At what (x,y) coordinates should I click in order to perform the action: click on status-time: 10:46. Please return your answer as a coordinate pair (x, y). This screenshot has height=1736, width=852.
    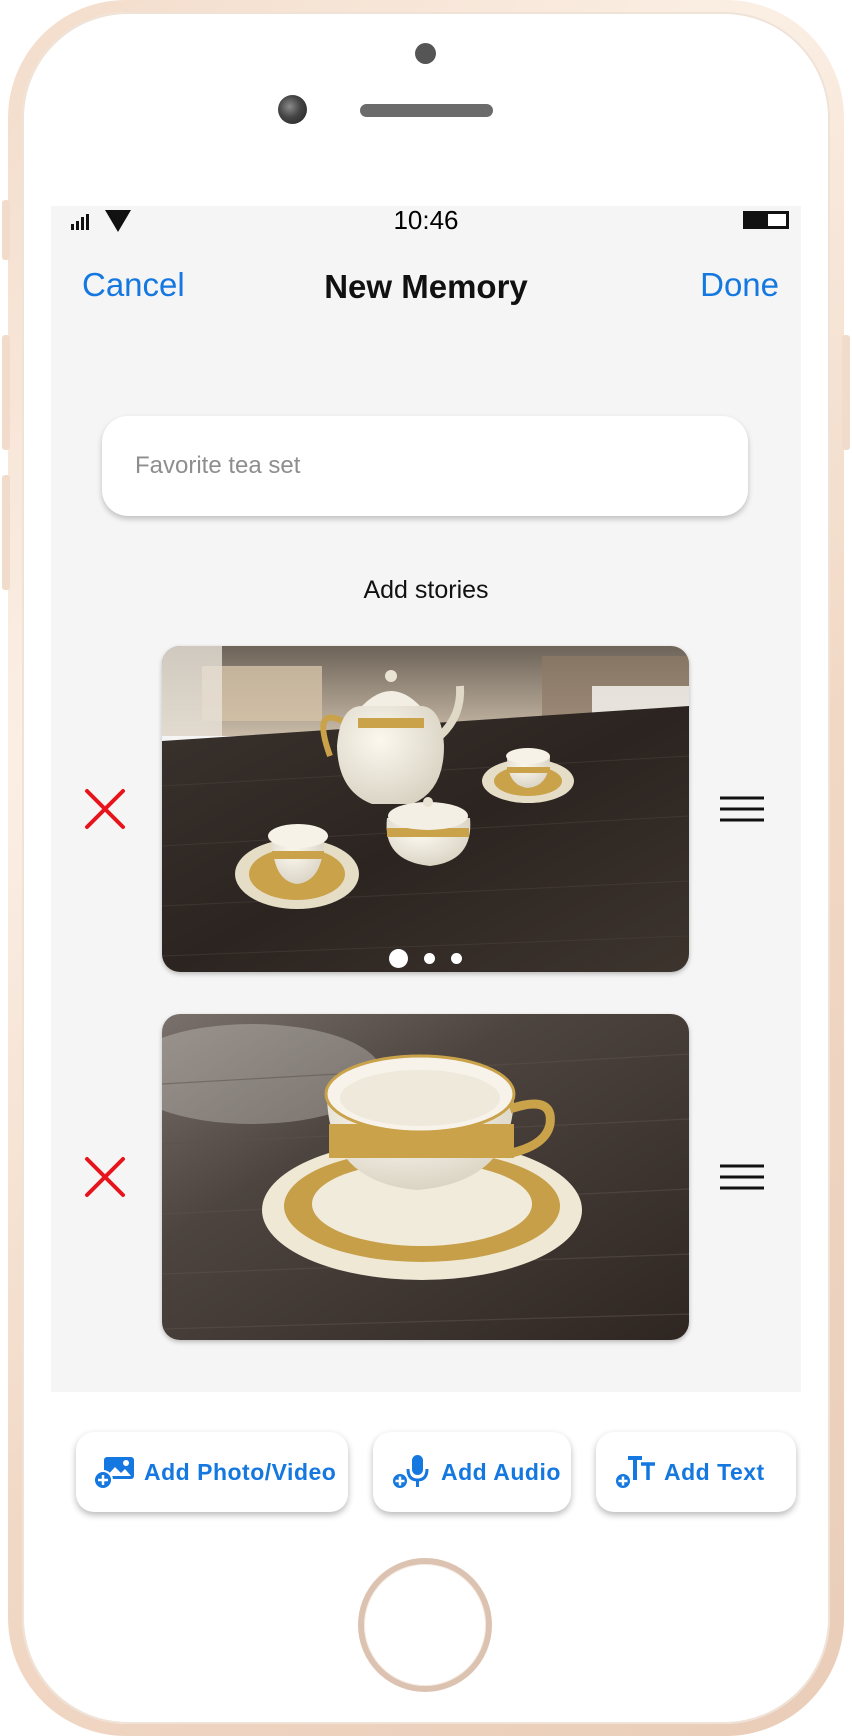
    Looking at the image, I should click on (426, 220).